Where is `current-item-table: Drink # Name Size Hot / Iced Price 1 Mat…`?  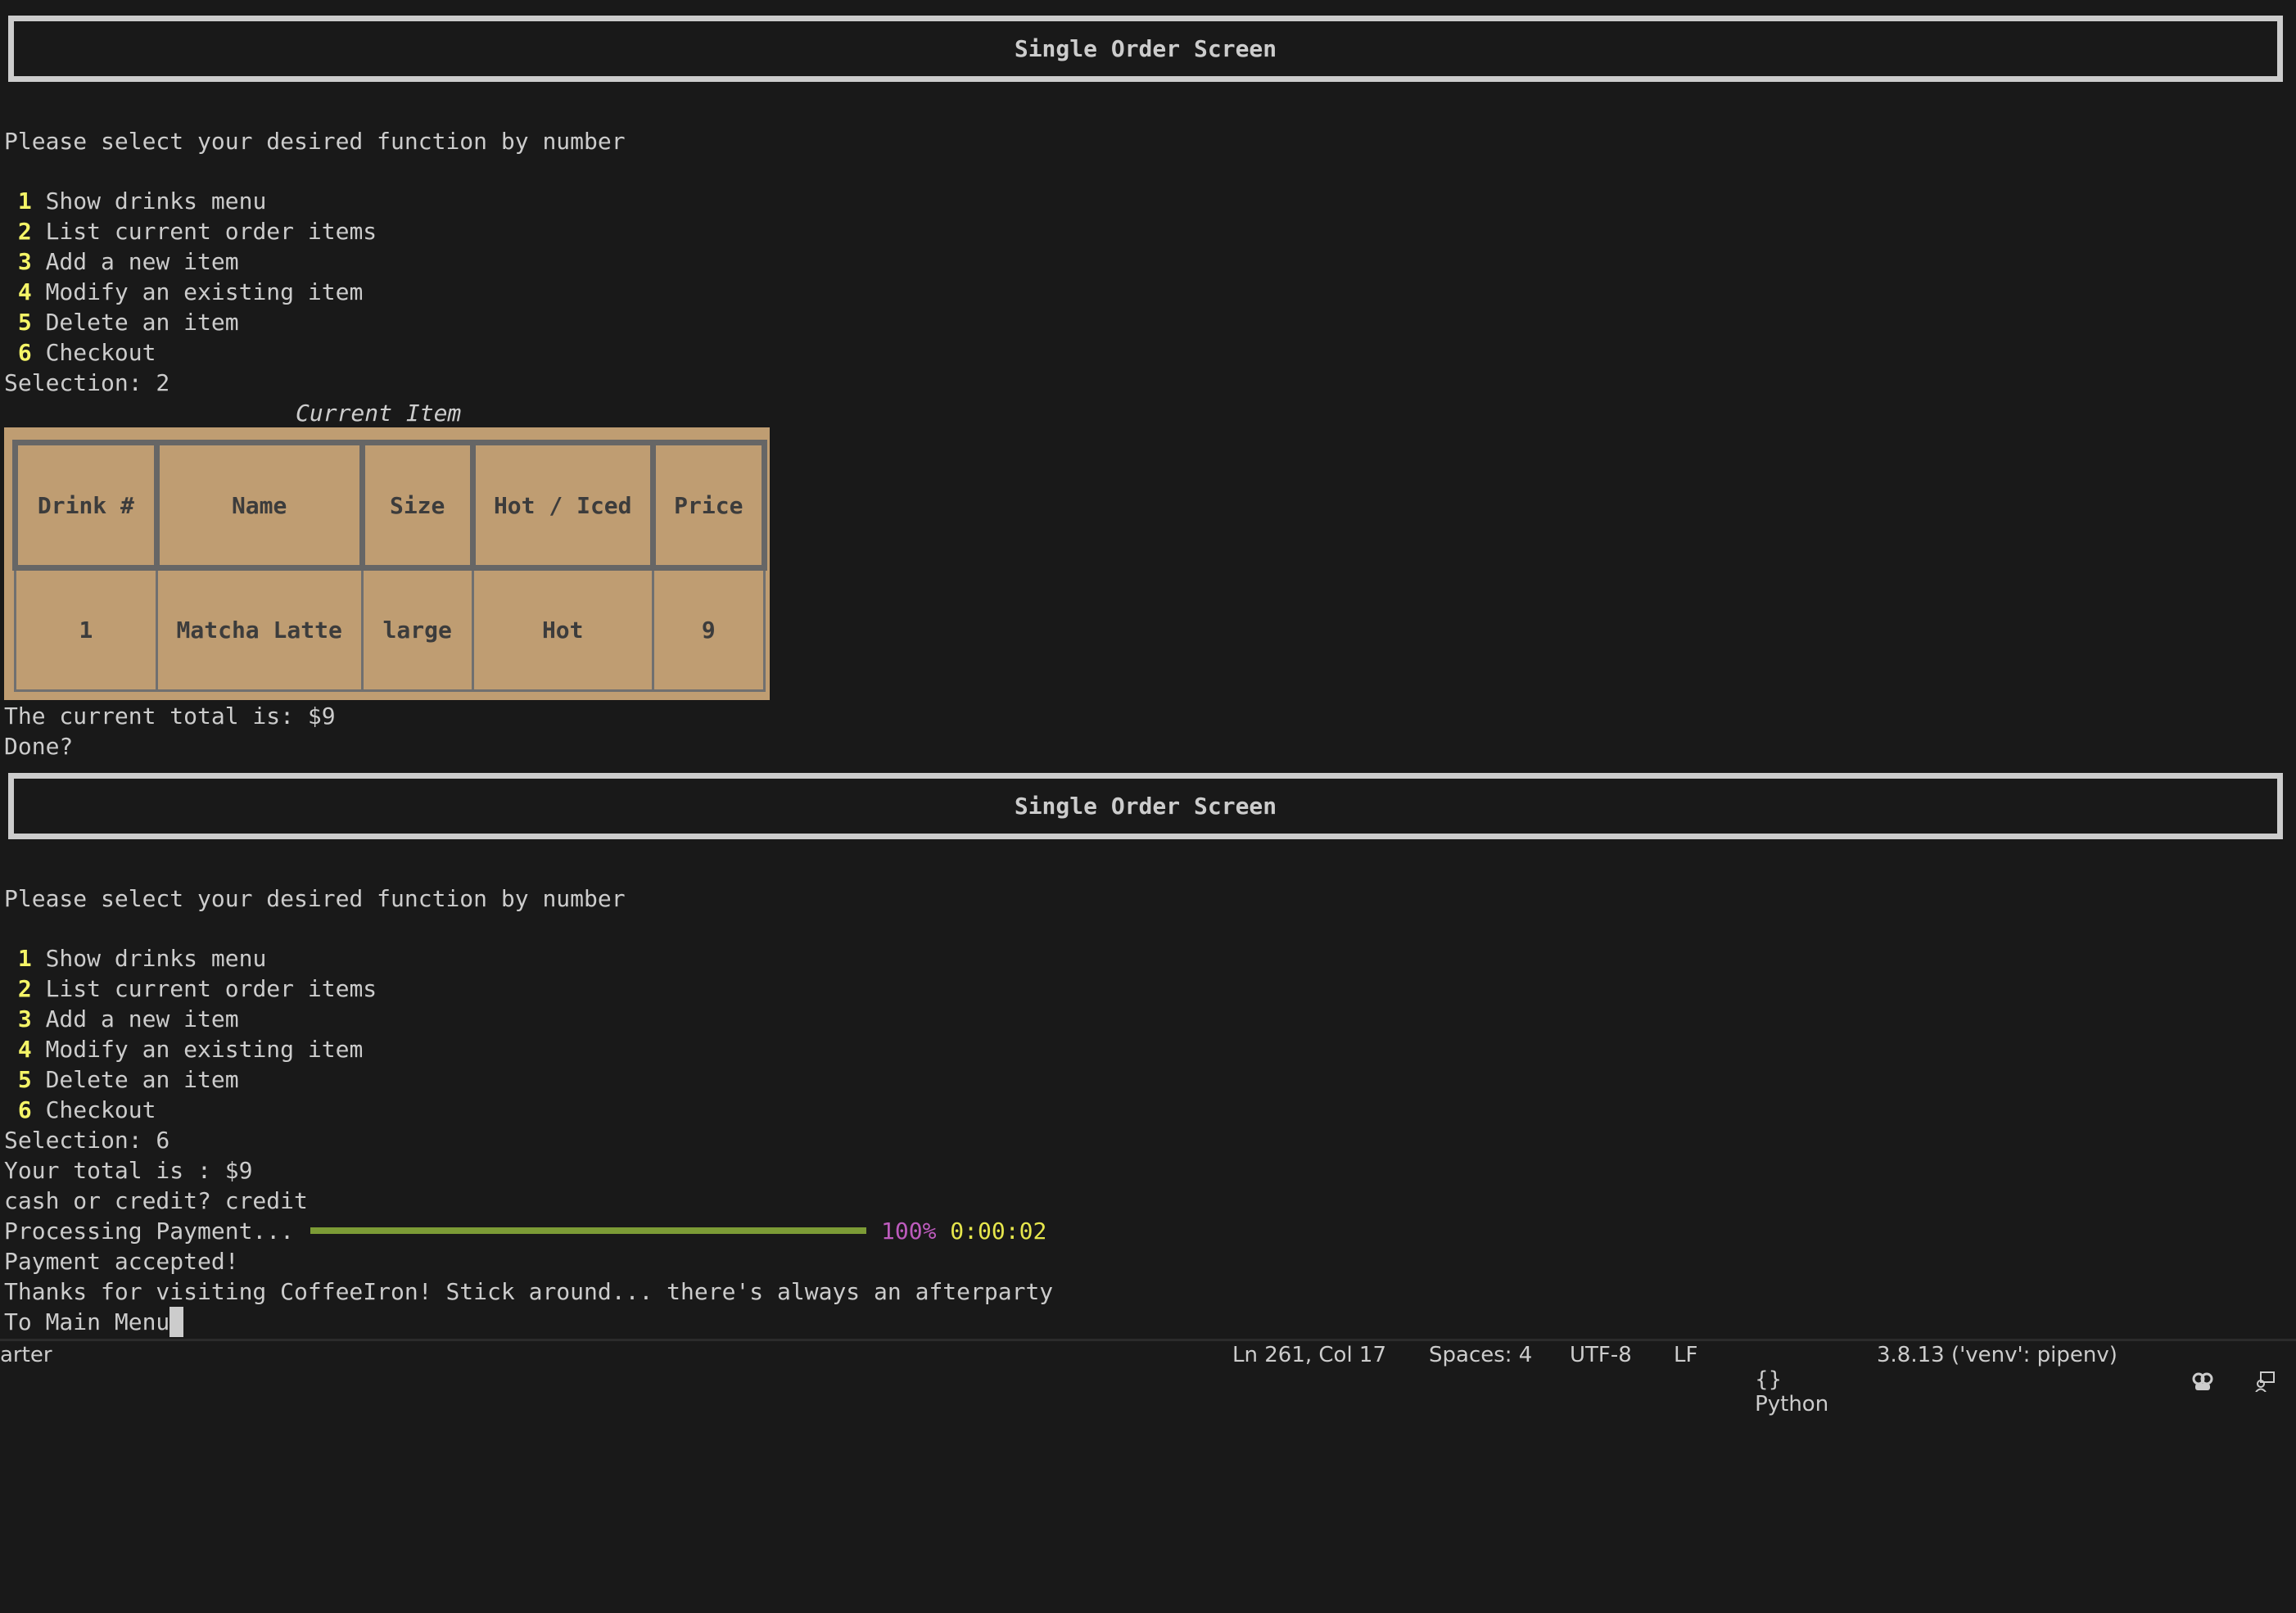
current-item-table: Drink # Name Size Hot / Iced Price 1 Mat… is located at coordinates (390, 566).